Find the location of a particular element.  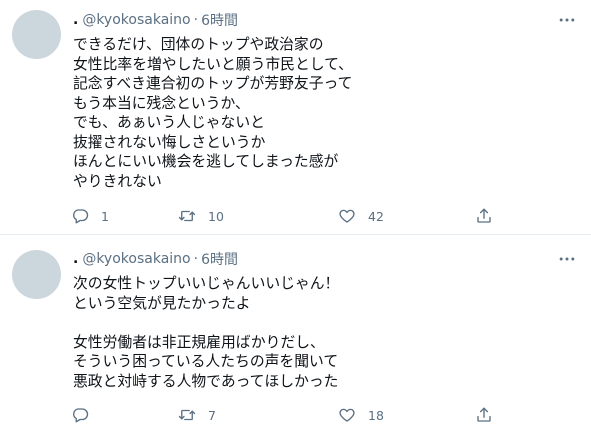

tweet-text-line: という空気が見たかったよ is located at coordinates (162, 303).